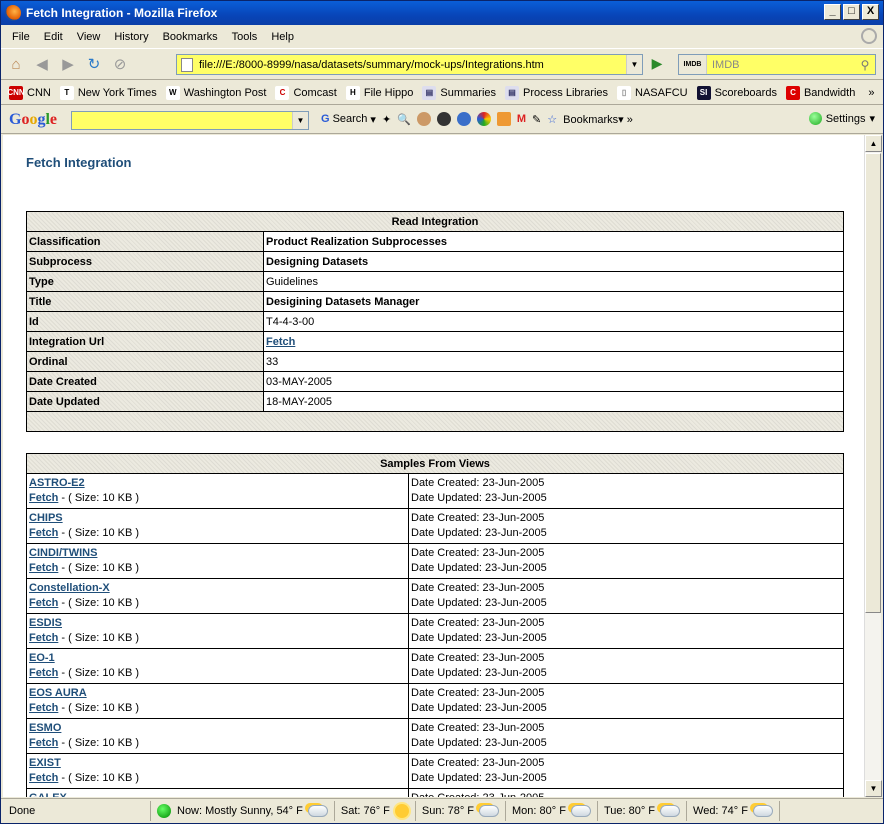  Describe the element at coordinates (245, 37) in the screenshot. I see `menu-tools: Tools` at that location.